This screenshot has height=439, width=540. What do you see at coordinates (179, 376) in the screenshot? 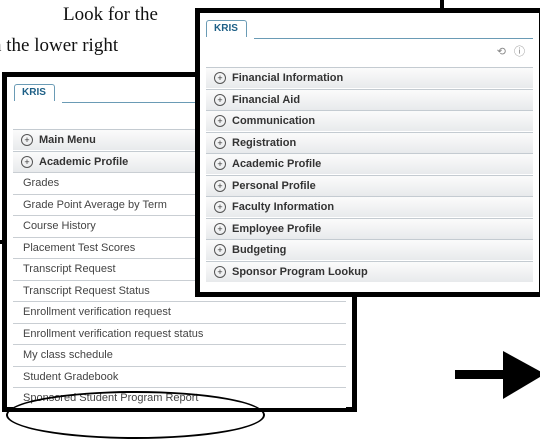
I see `menu-item: Student Gradebook` at bounding box center [179, 376].